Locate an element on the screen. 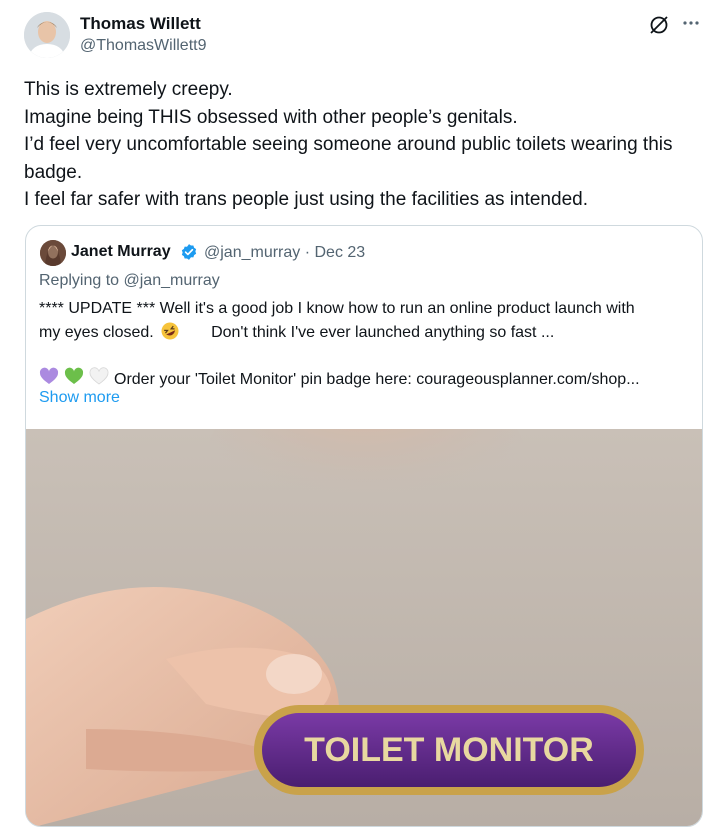 The image size is (726, 827). rolling-on-floor-laughing-emoji is located at coordinates (170, 331).